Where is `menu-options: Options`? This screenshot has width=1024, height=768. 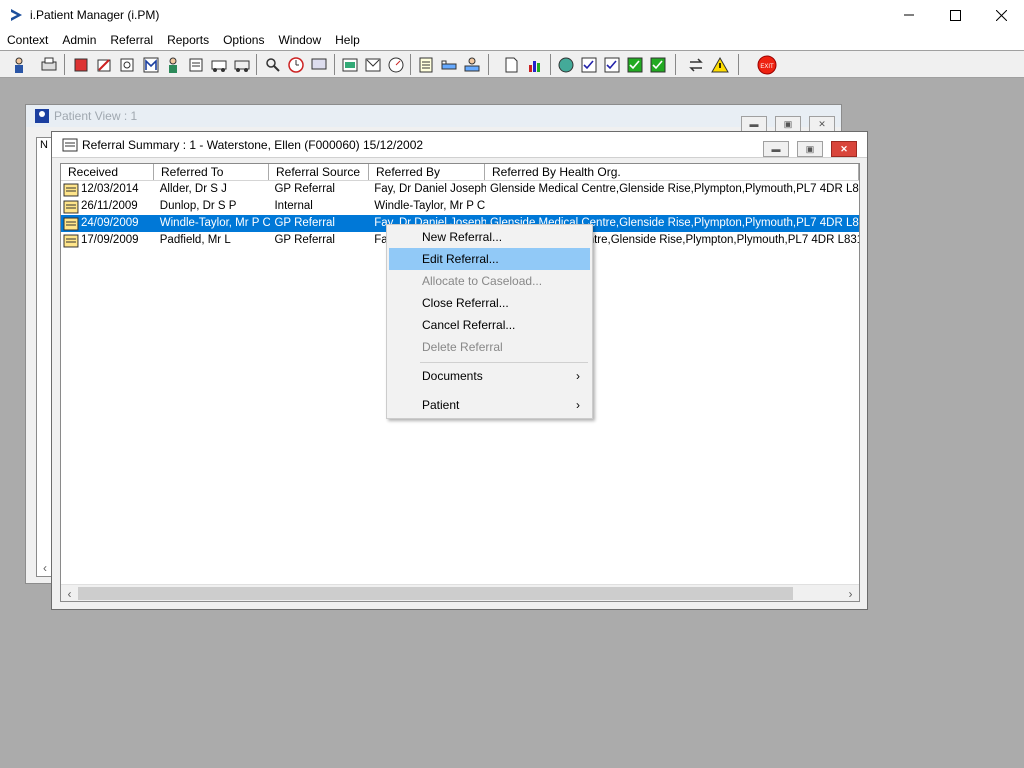
menu-options: Options is located at coordinates (243, 40).